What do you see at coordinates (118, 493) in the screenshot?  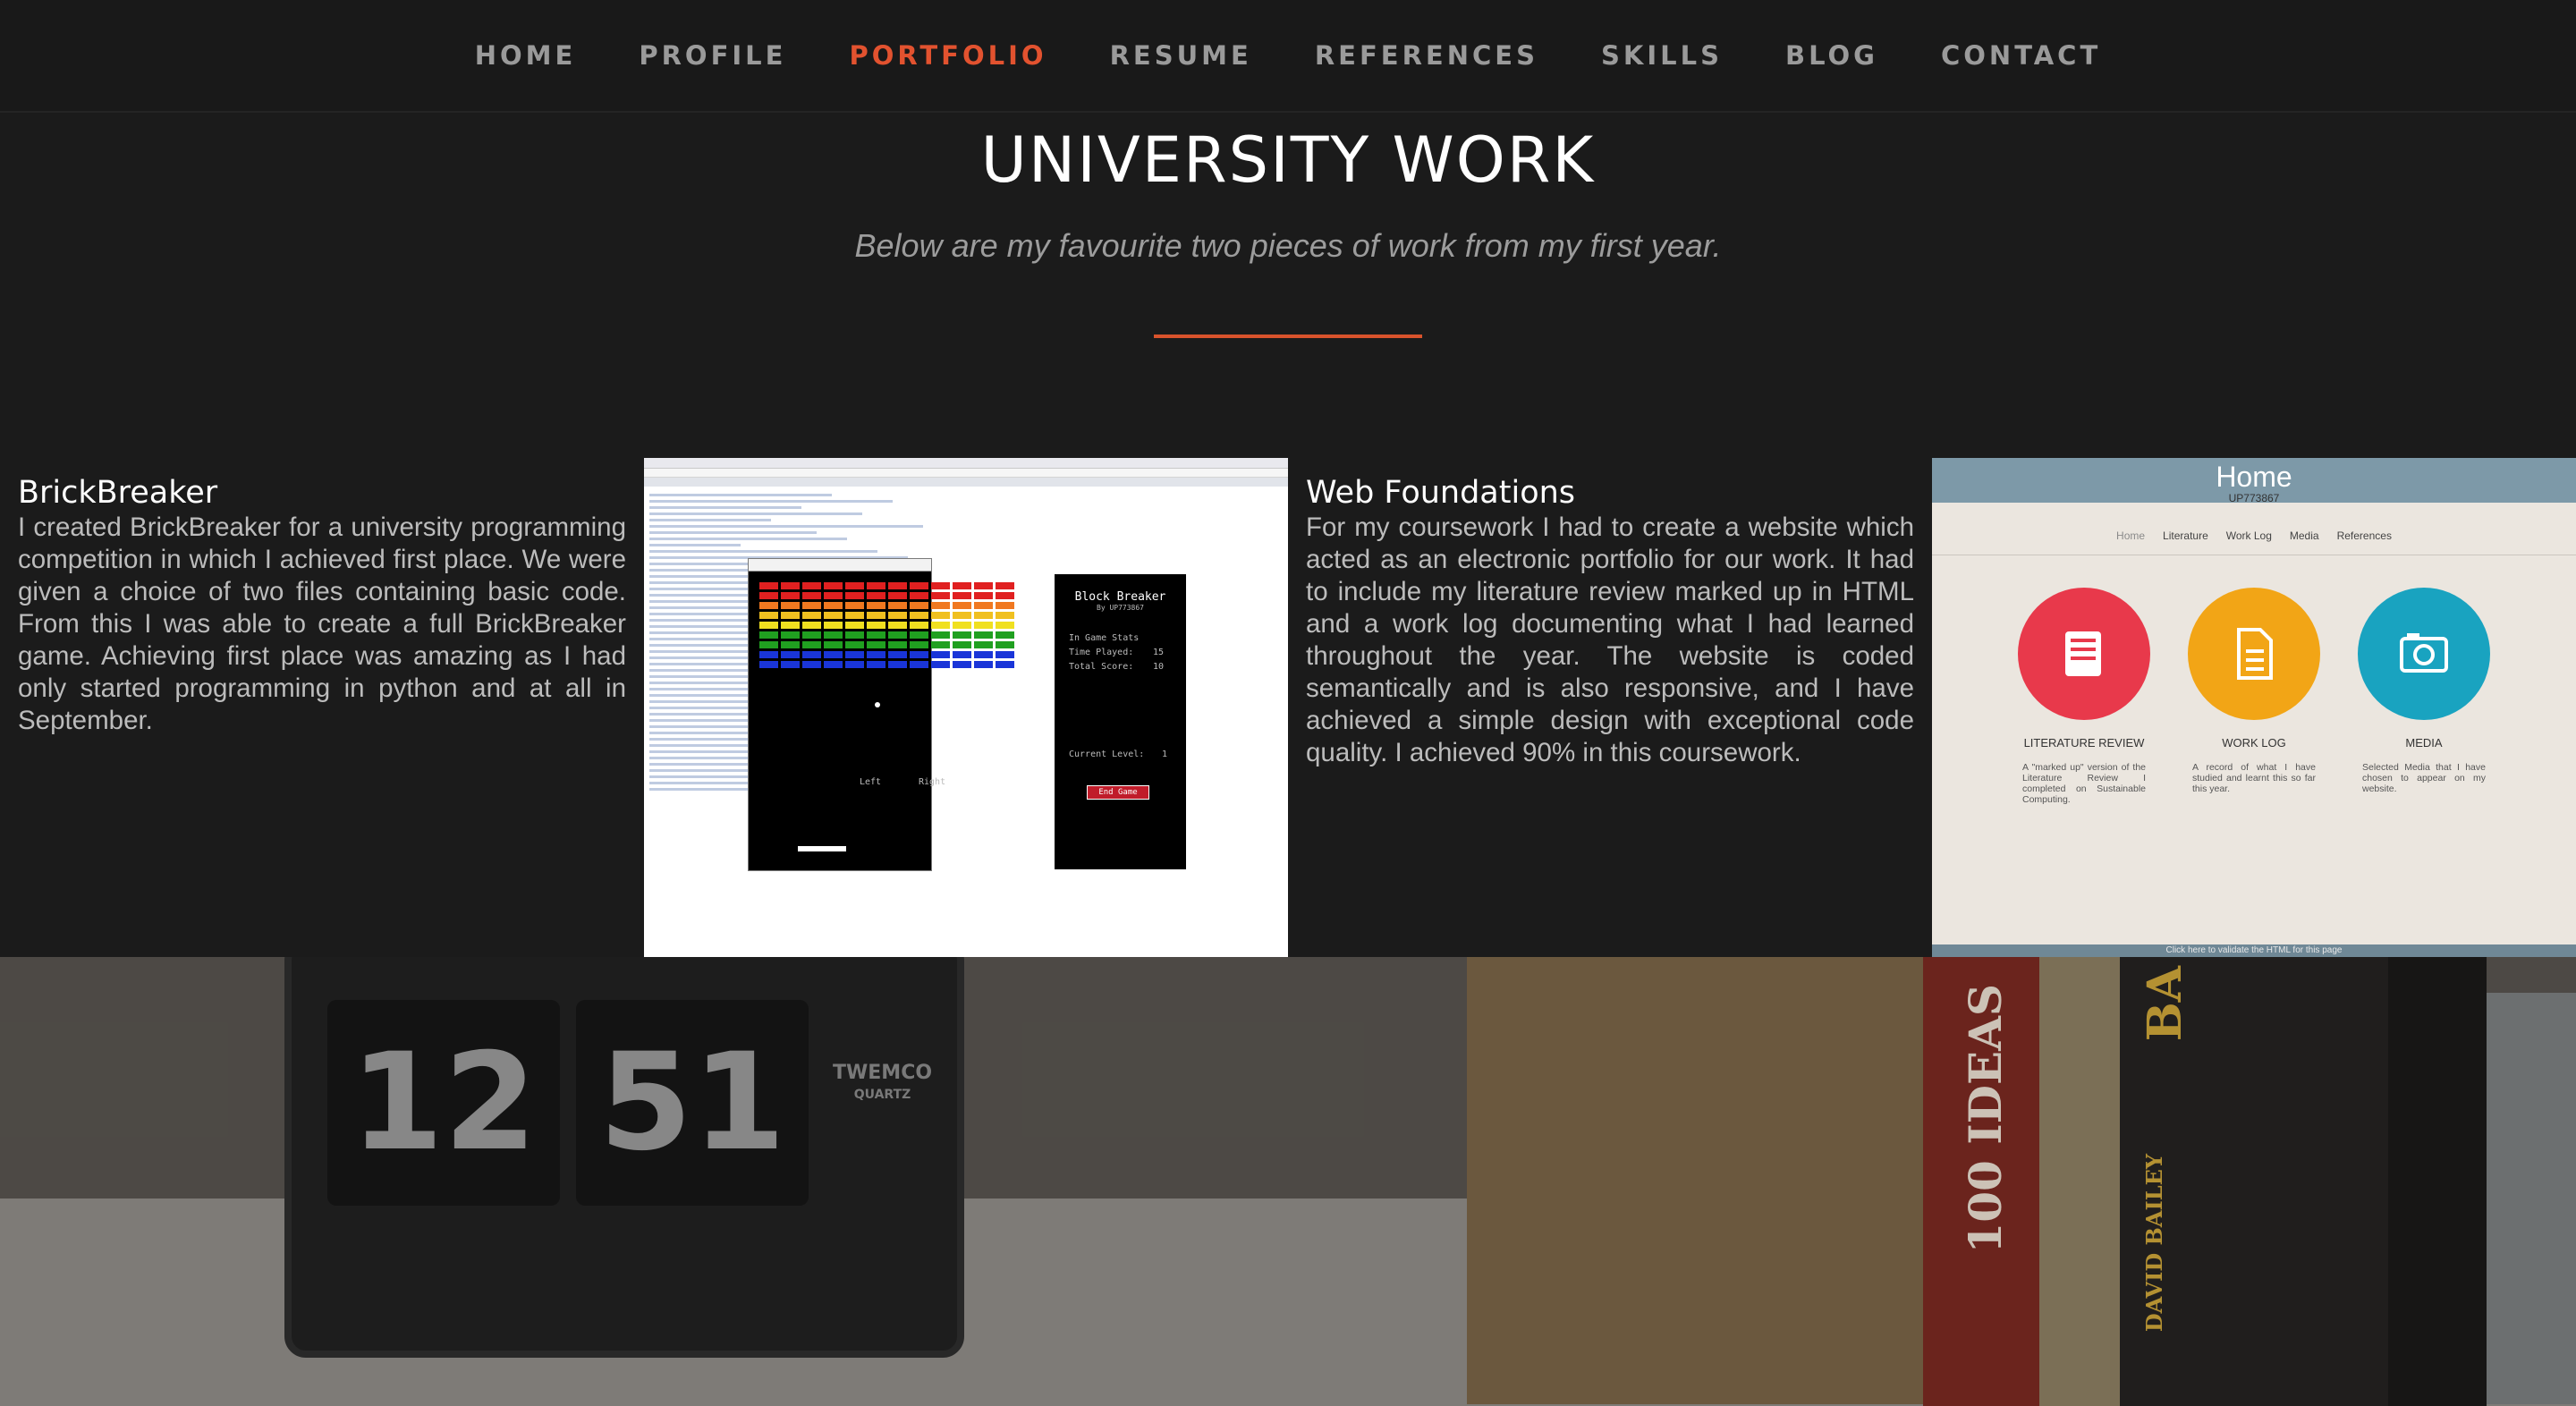 I see `work-title: BrickBreaker` at bounding box center [118, 493].